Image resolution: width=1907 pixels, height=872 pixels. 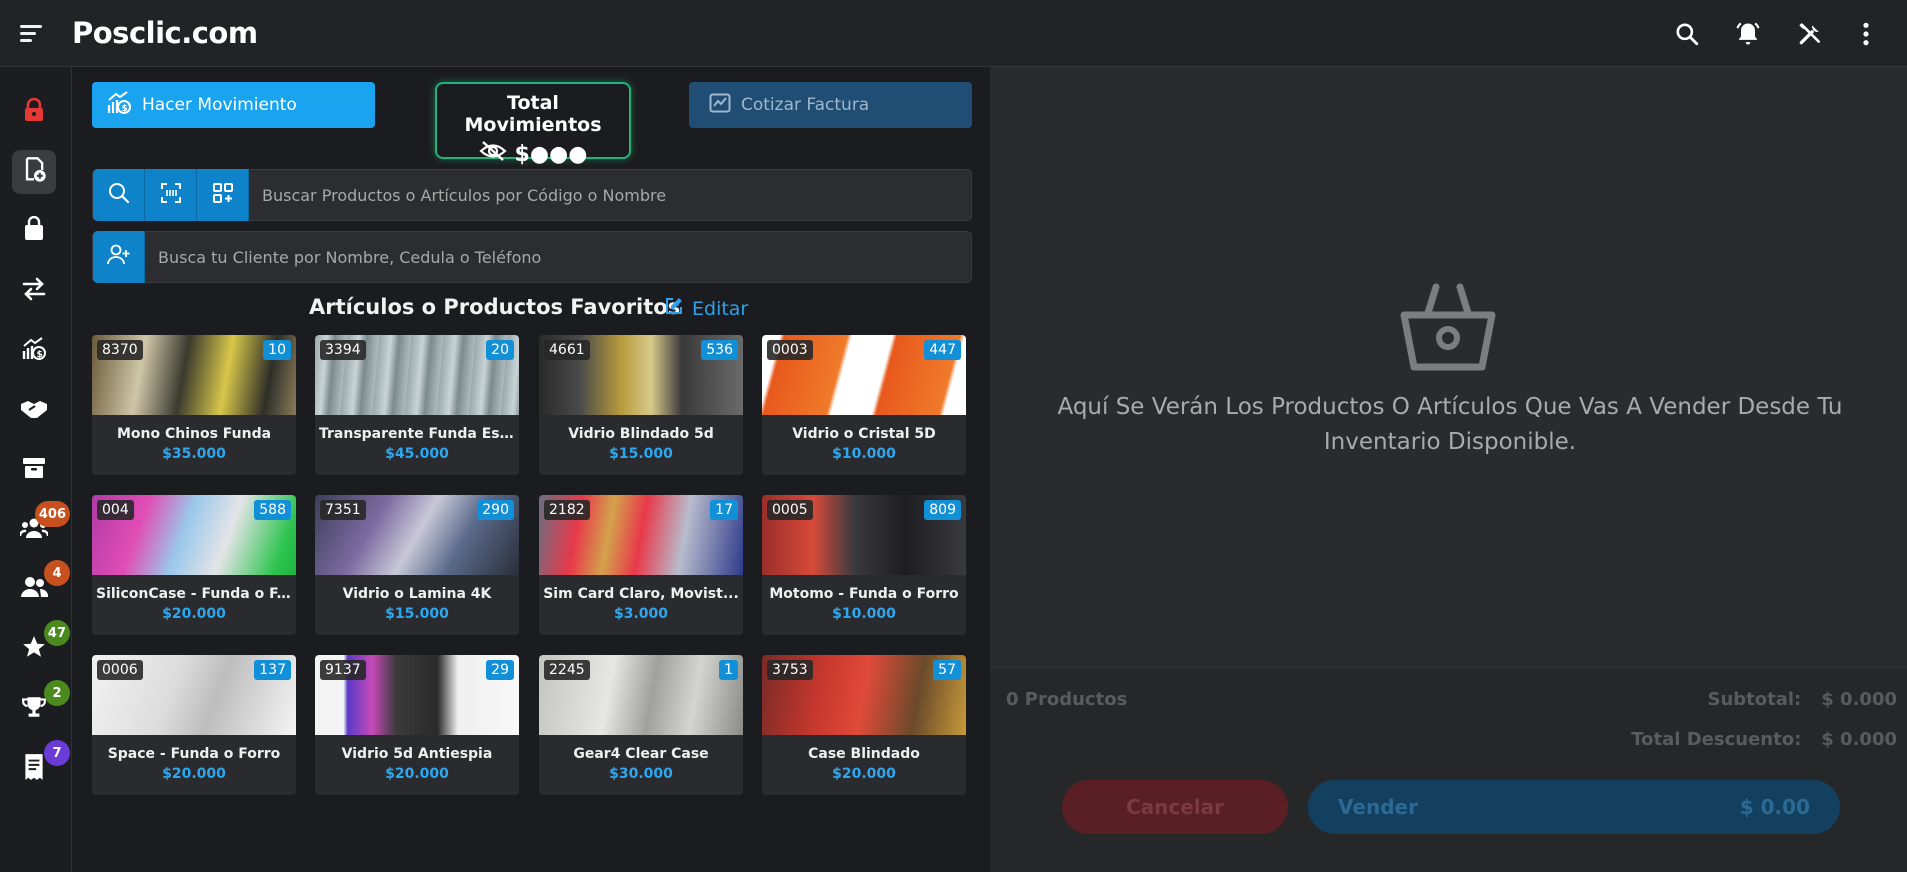 What do you see at coordinates (790, 510) in the screenshot?
I see `product-code-badge: 0005` at bounding box center [790, 510].